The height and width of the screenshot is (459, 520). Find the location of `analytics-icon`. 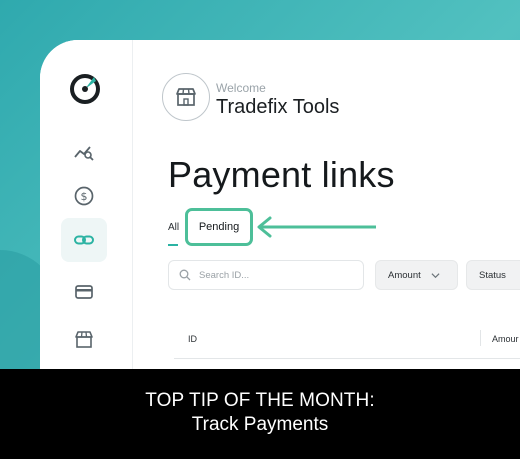

analytics-icon is located at coordinates (84, 153).